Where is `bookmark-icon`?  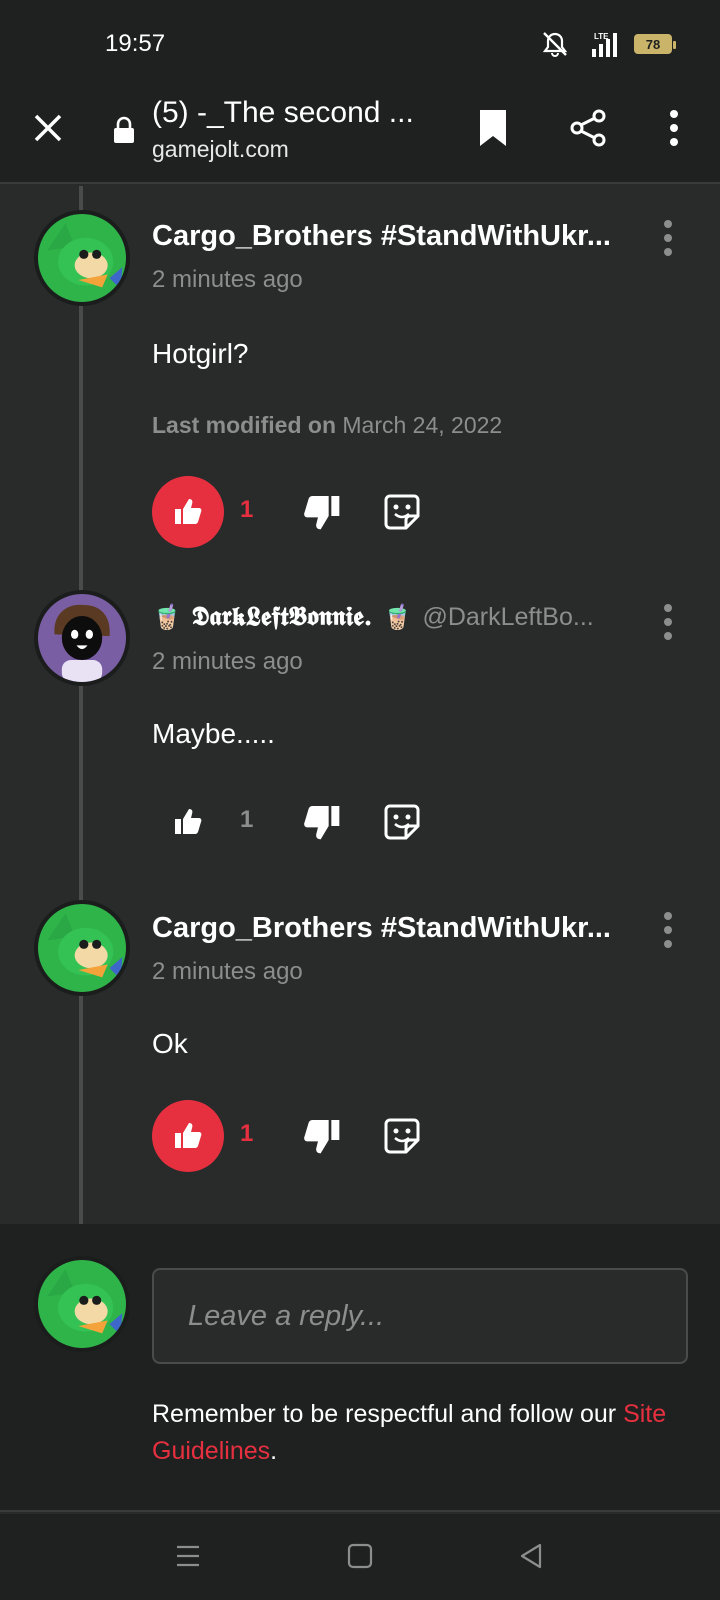 bookmark-icon is located at coordinates (493, 128).